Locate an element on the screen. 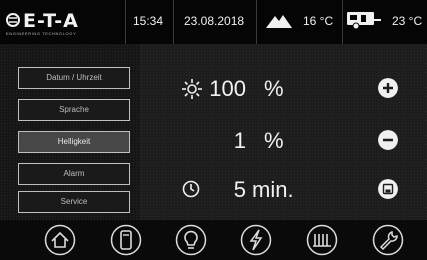 Image resolution: width=427 pixels, height=260 pixels. brand-subtitle: ENGINEERING TECHNOLOGY is located at coordinates (41, 33).